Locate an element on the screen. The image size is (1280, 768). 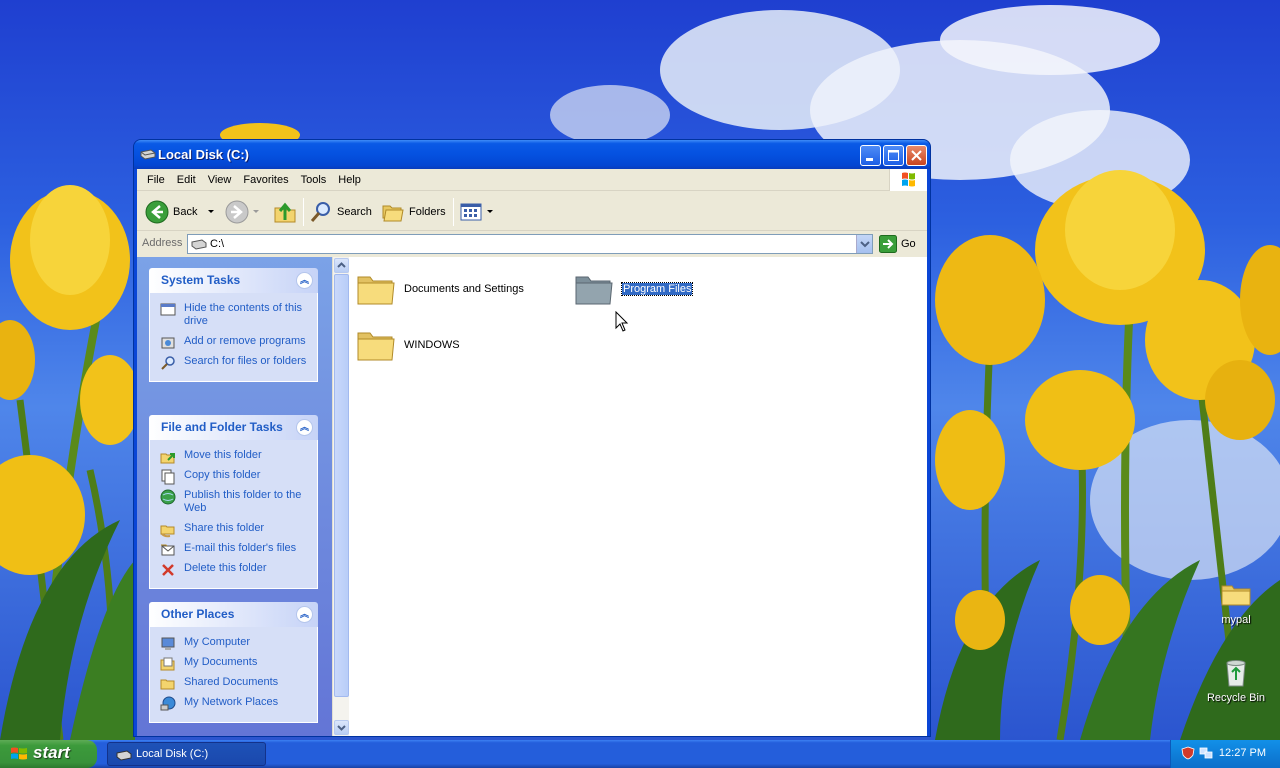
back-button: Back is located at coordinates (180, 212).